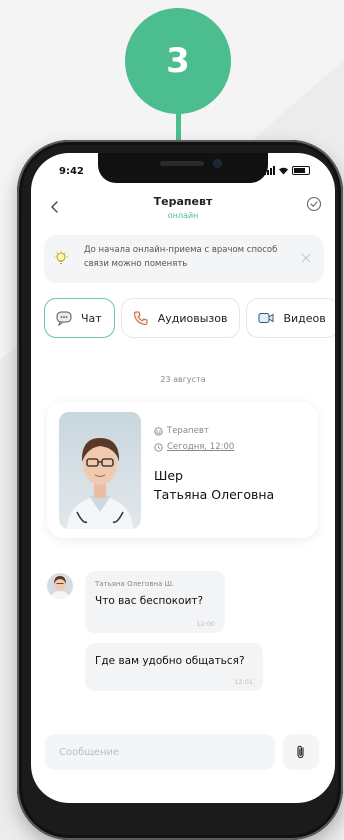 The height and width of the screenshot is (840, 344). I want to click on signal-icon, so click(269, 170).